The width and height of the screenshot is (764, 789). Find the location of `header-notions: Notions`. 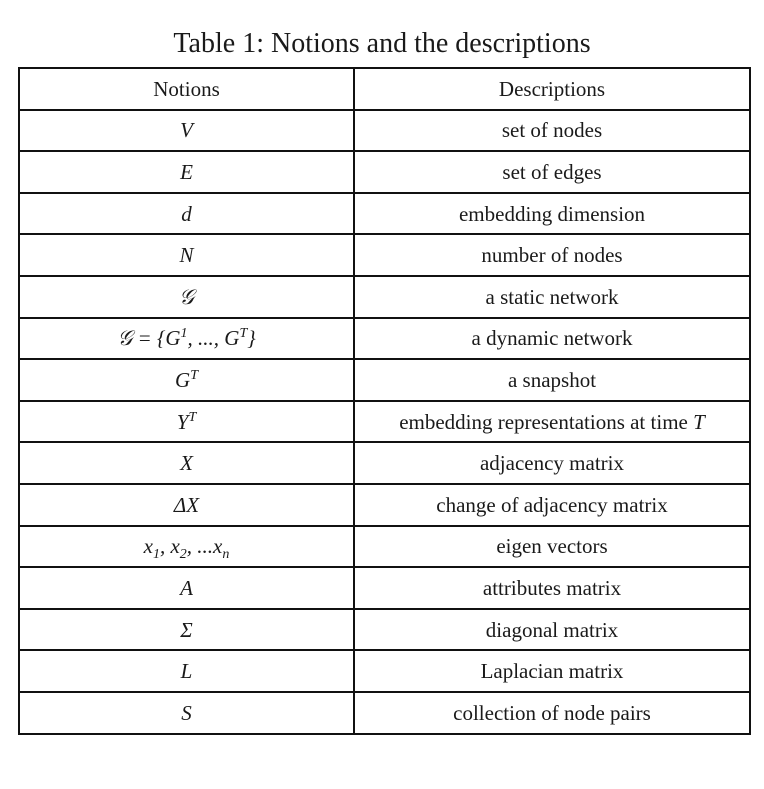

header-notions: Notions is located at coordinates (186, 89).